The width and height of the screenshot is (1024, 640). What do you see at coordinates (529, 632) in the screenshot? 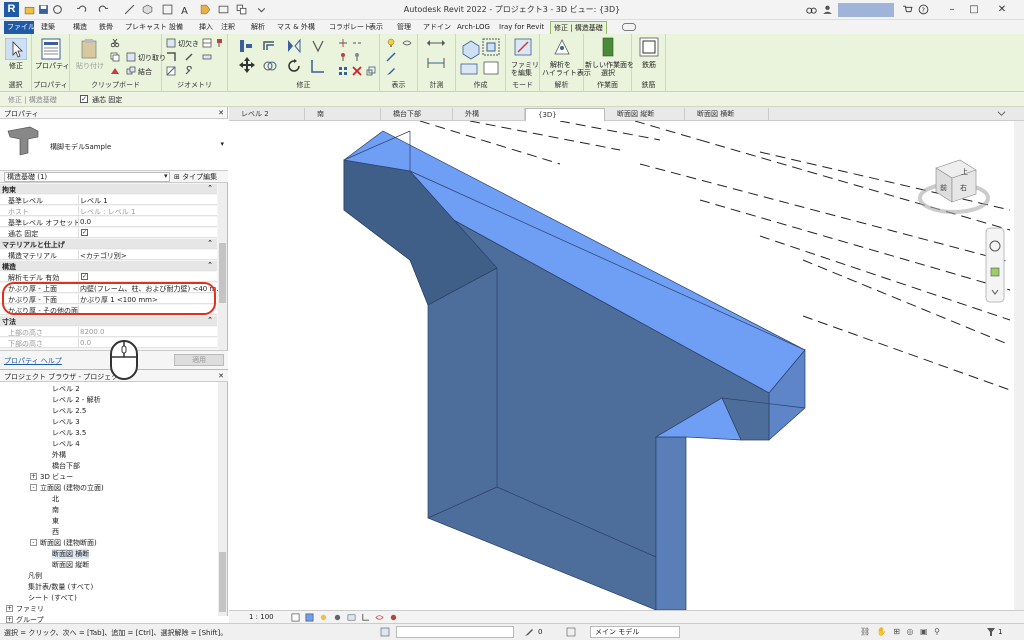
I see `editability-icon` at bounding box center [529, 632].